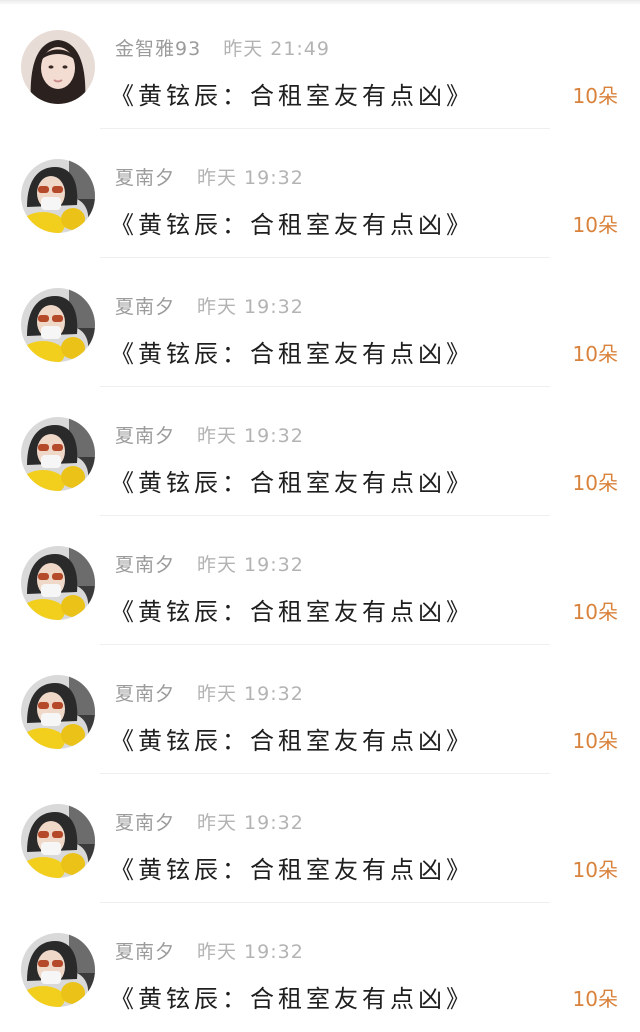 The height and width of the screenshot is (1032, 640). What do you see at coordinates (276, 49) in the screenshot?
I see `timestamp: 昨天 21:49` at bounding box center [276, 49].